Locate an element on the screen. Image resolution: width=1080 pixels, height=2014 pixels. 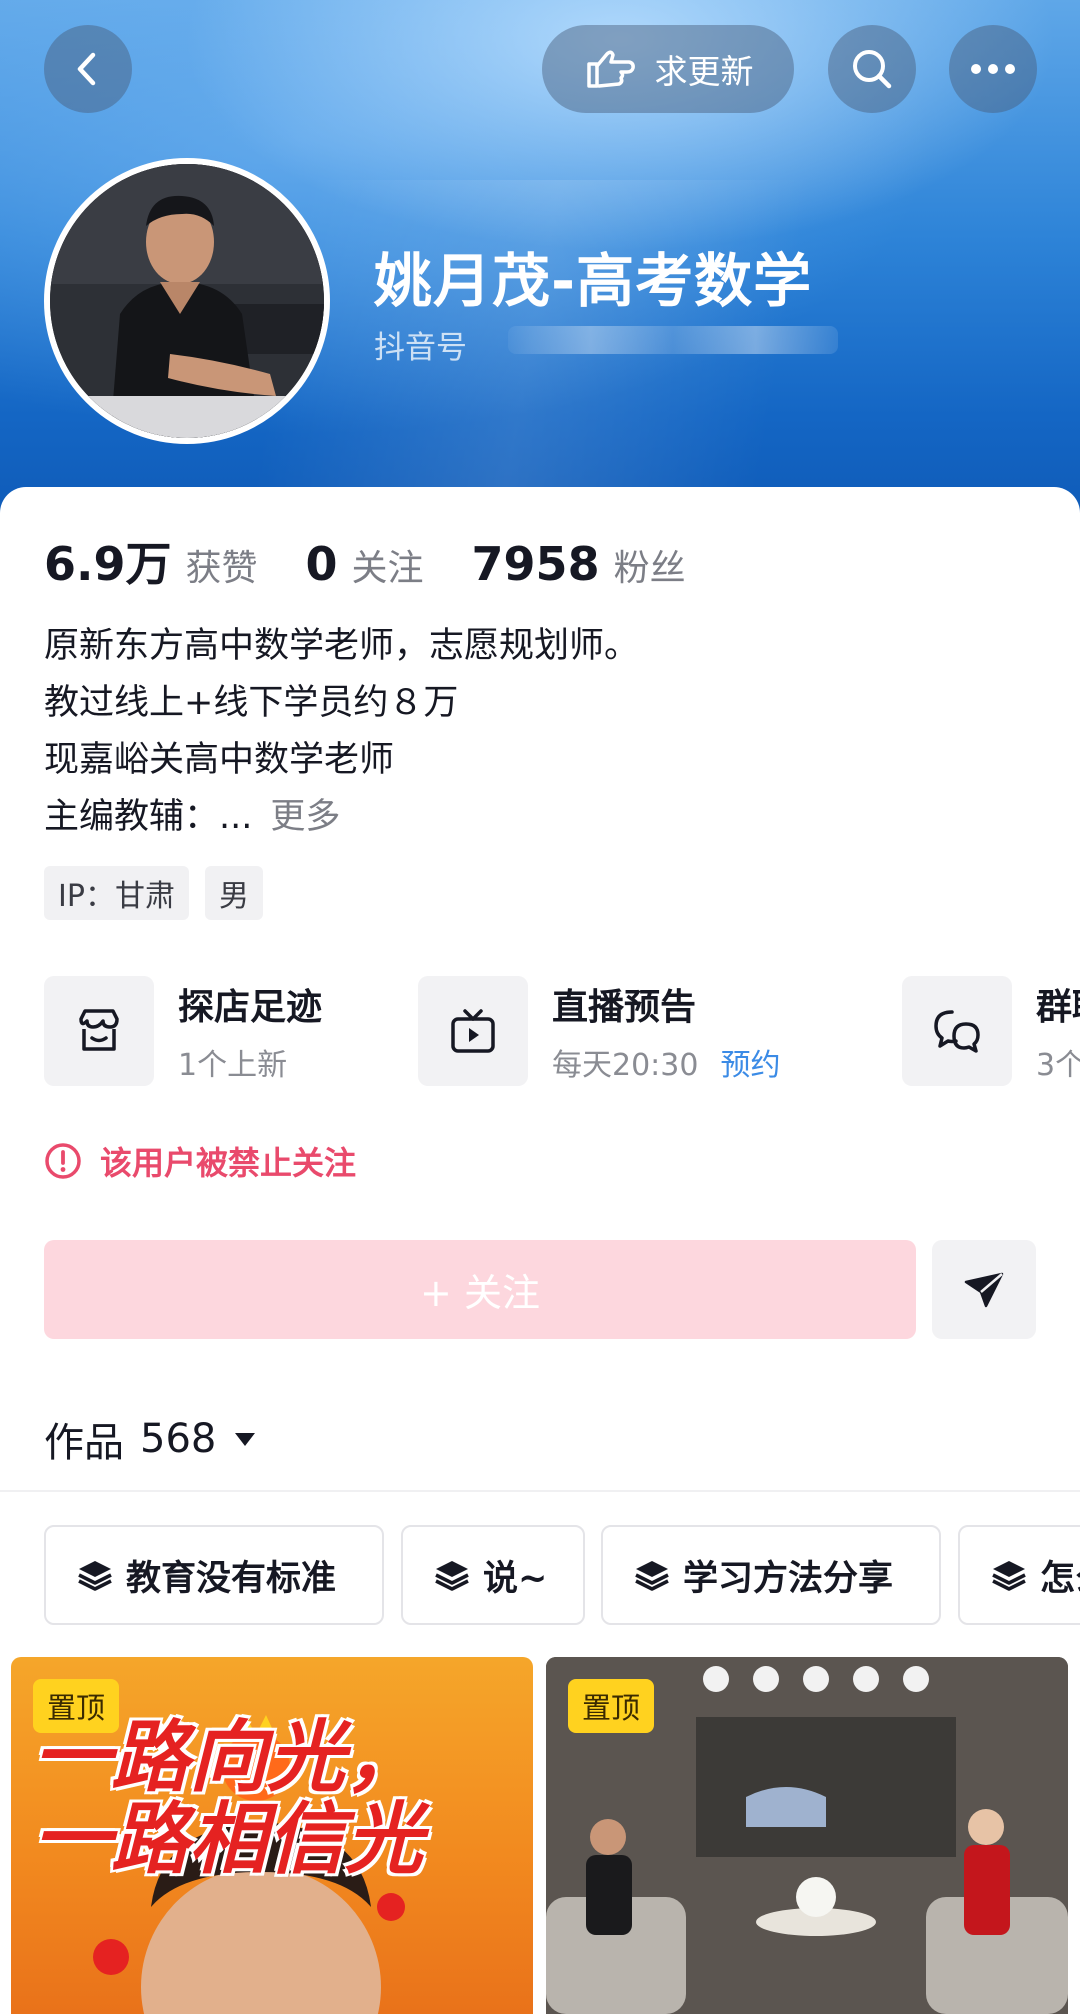
bio-more-link: 更多 is located at coordinates (305, 817).